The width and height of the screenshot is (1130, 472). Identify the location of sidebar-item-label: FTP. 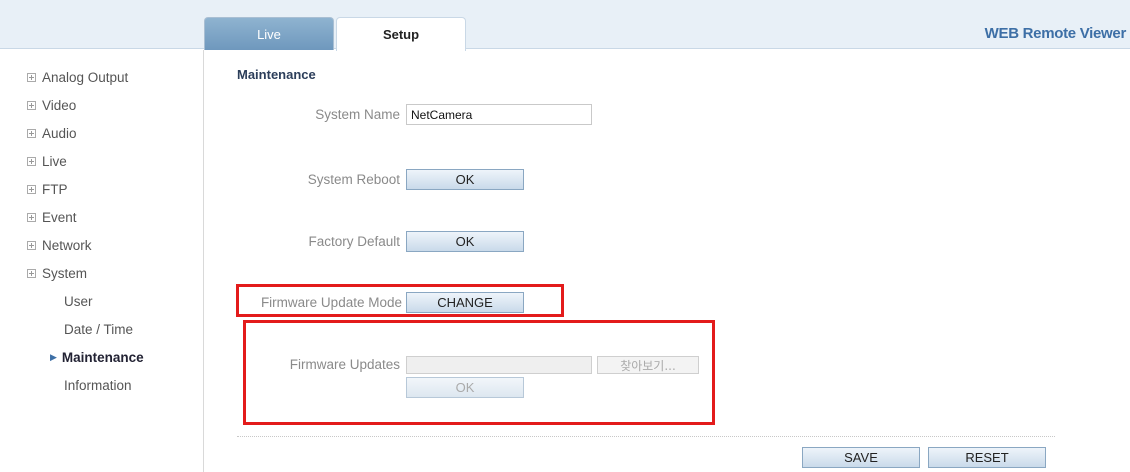
(55, 189).